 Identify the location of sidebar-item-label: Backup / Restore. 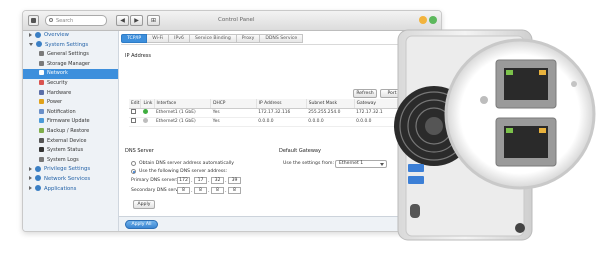
(68, 130).